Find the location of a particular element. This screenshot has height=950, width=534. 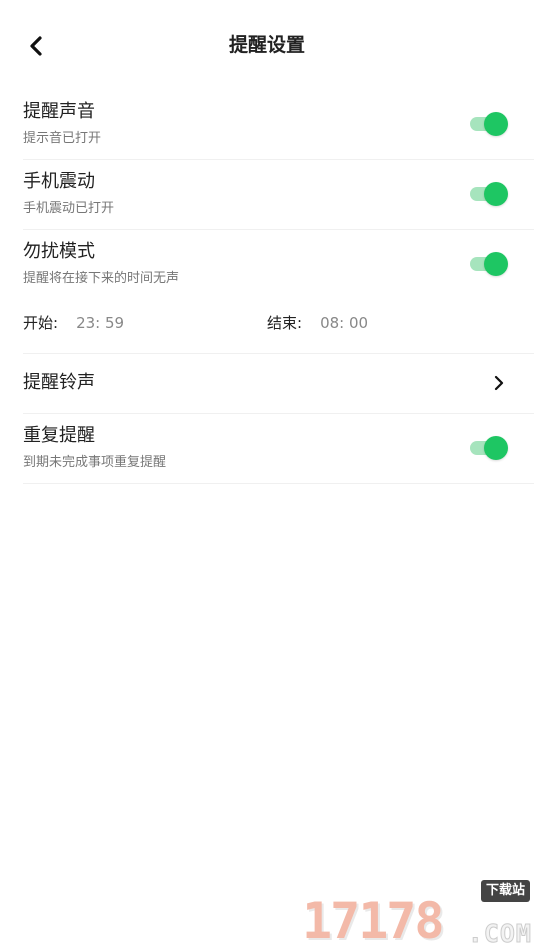

vibrate-toggle is located at coordinates (489, 194).